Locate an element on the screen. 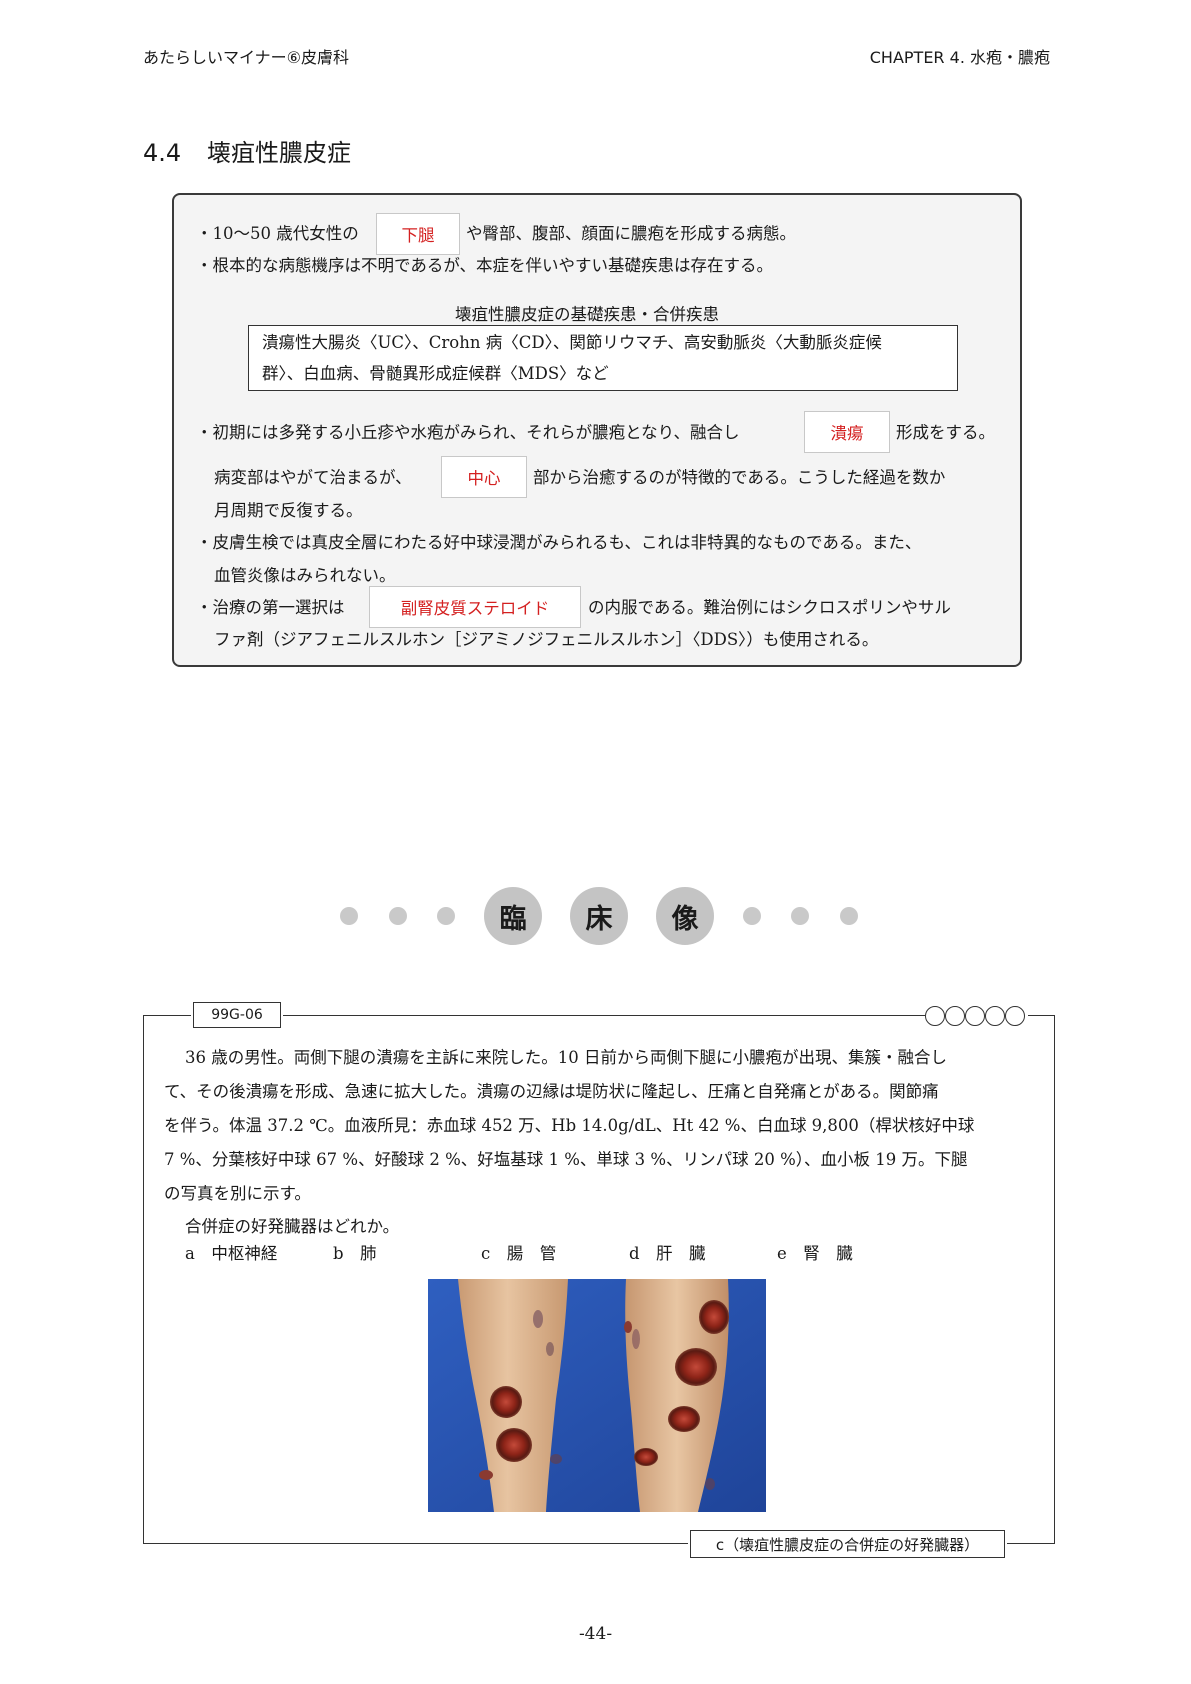 This screenshot has height=1684, width=1191. question-id: 99G-06 is located at coordinates (237, 1015).